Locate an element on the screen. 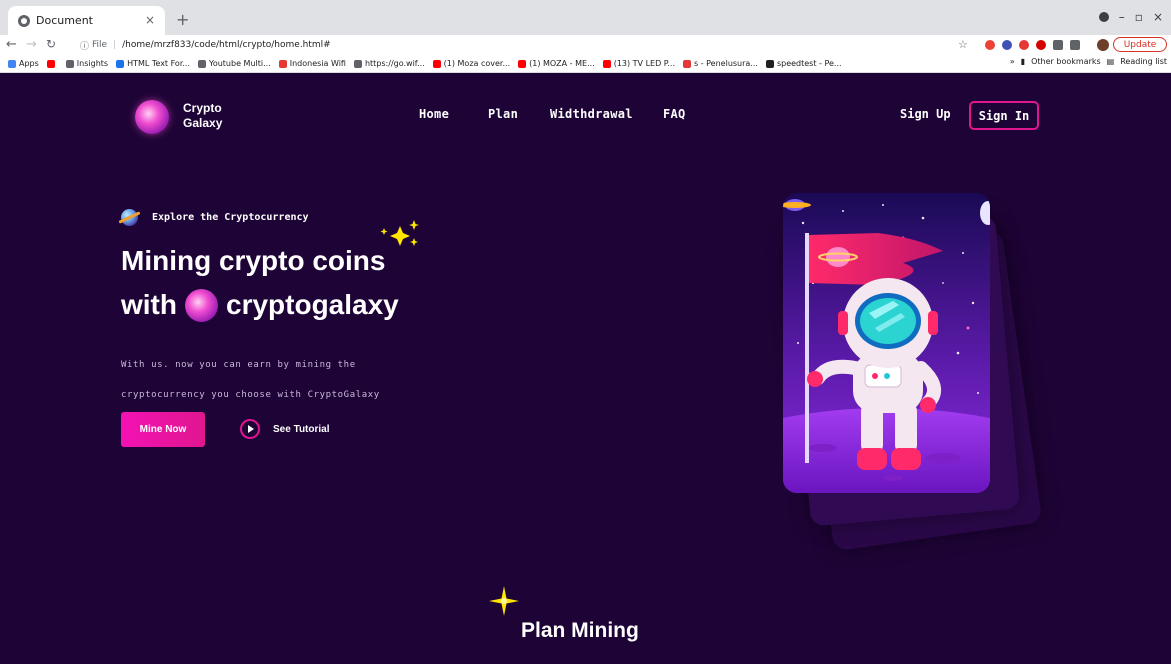  opera-icon is located at coordinates (1041, 45).